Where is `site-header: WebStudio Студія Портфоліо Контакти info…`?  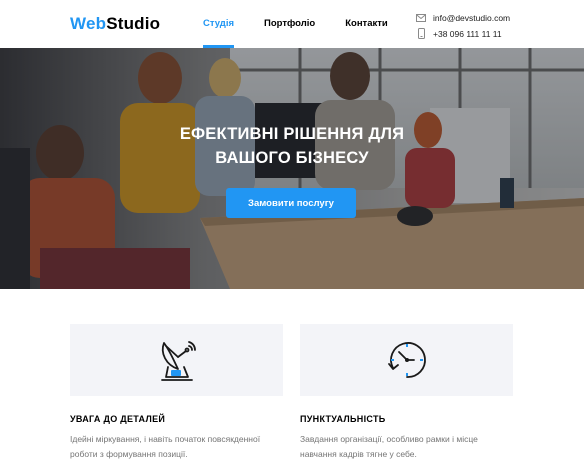
site-header: WebStudio Студія Портфоліо Контакти info… is located at coordinates (292, 24).